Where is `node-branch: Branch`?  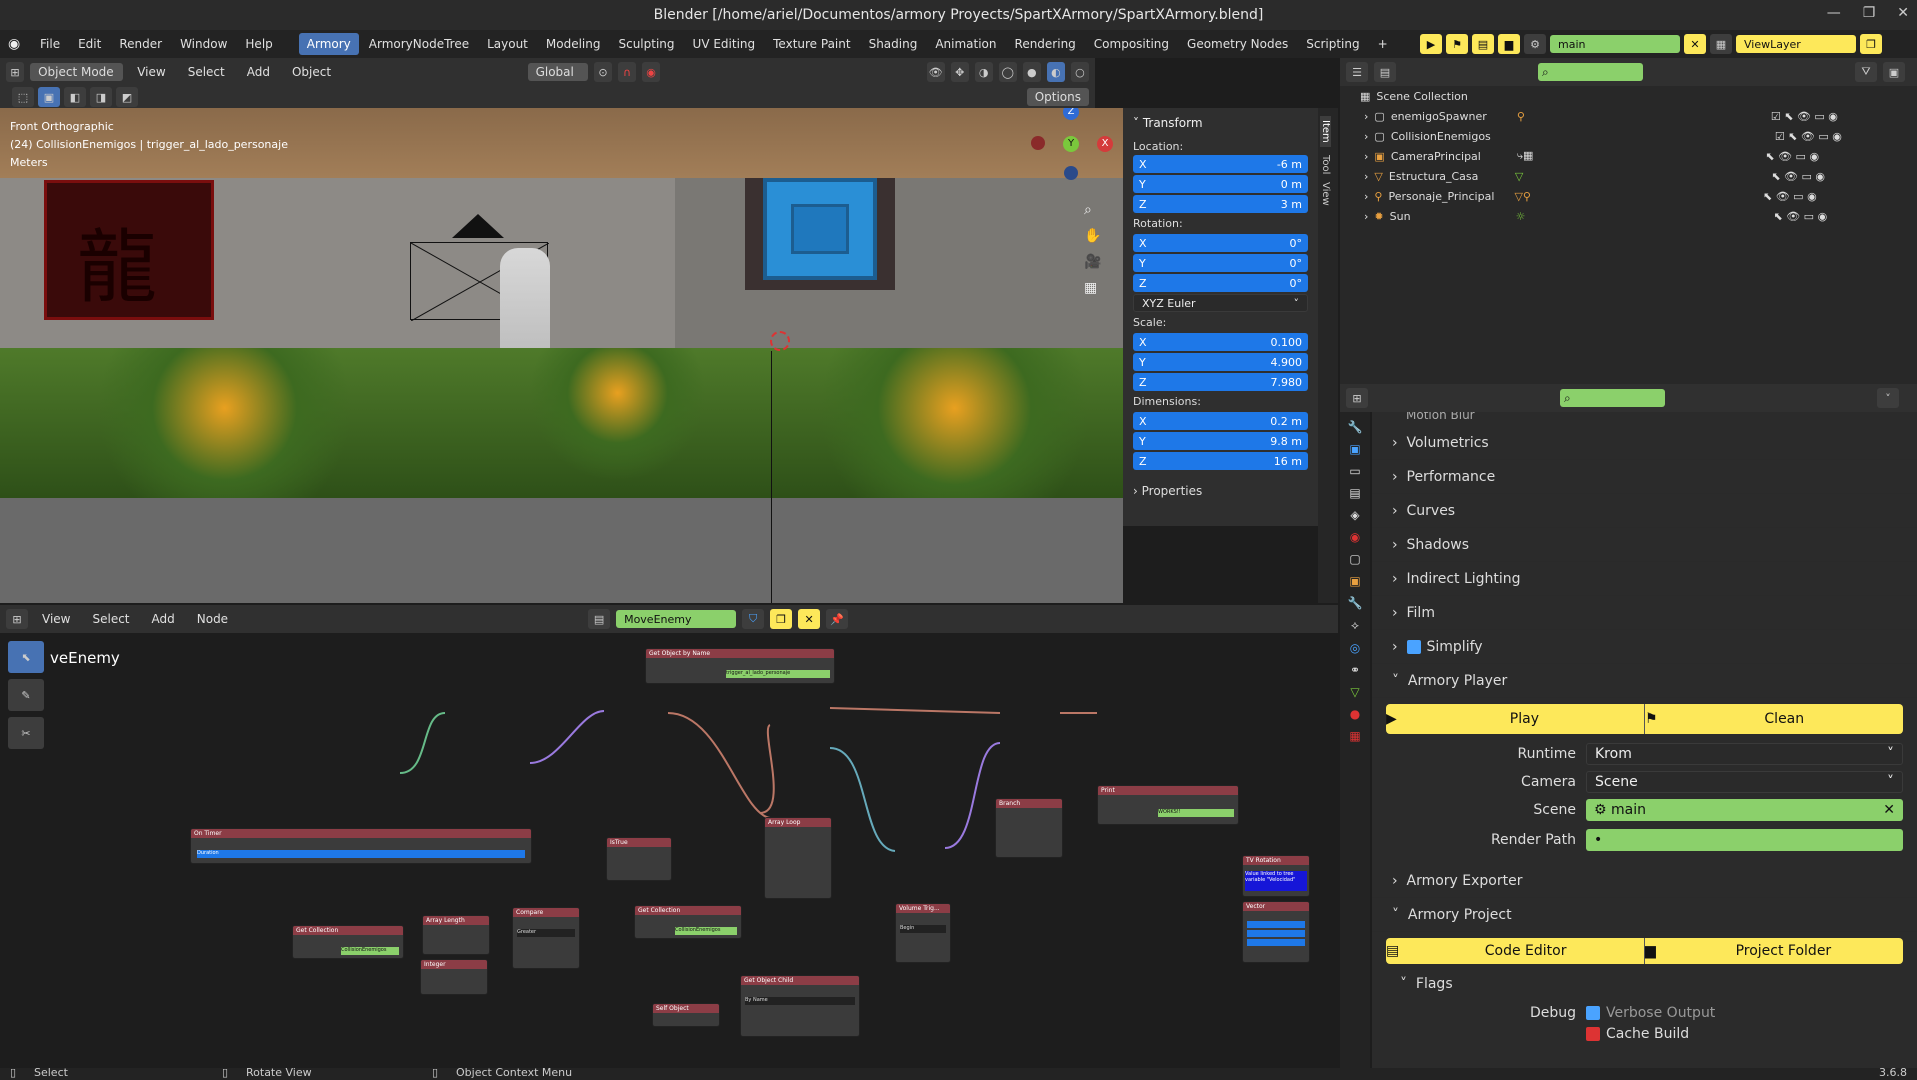 node-branch: Branch is located at coordinates (1029, 828).